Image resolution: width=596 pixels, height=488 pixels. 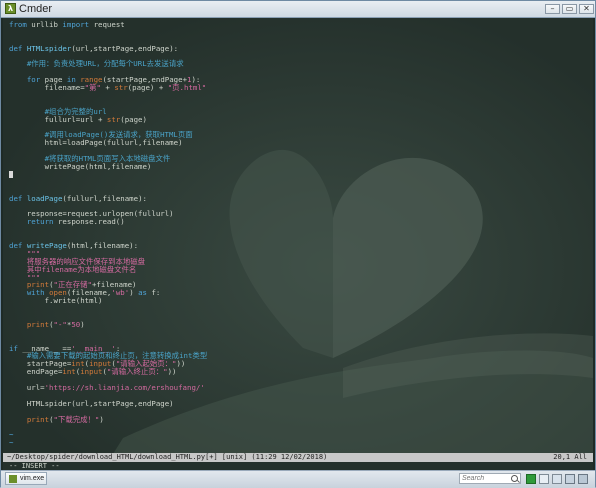 I want to click on dropdown-arrow-icon, so click(x=544, y=479).